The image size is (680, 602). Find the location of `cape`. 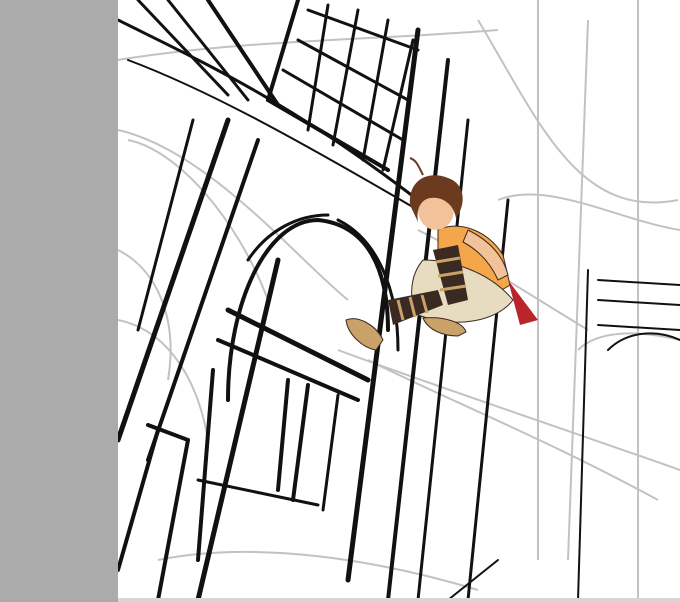

cape is located at coordinates (523, 302).